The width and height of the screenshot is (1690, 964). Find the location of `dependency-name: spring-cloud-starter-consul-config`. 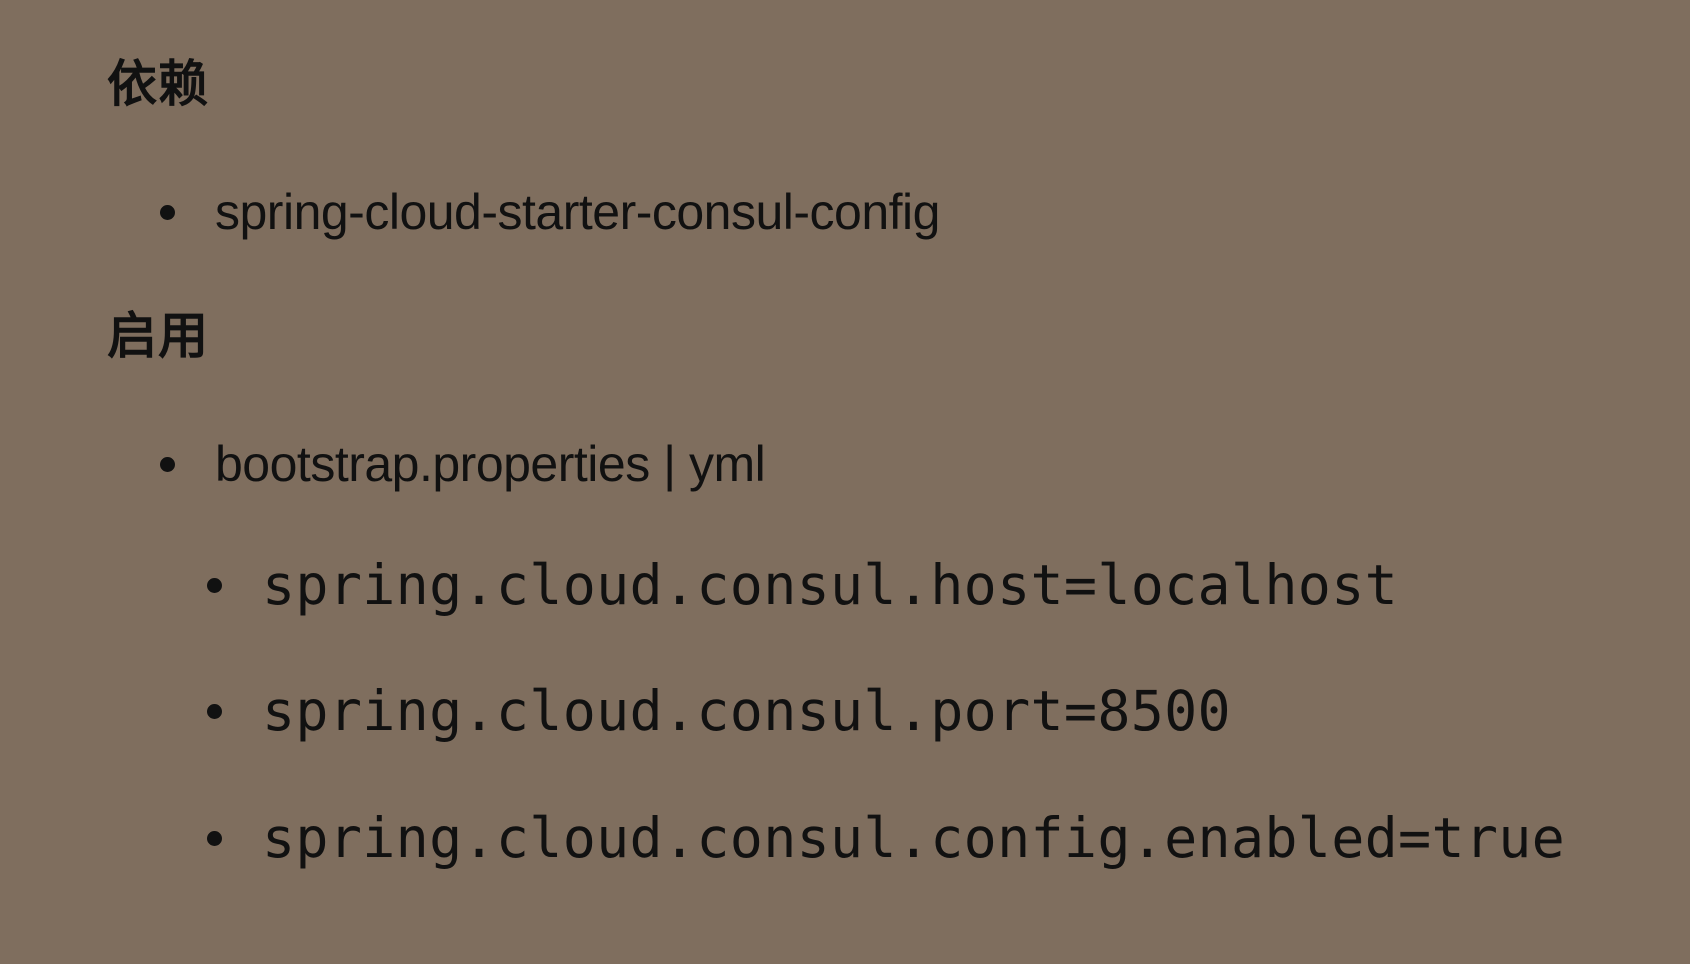

dependency-name: spring-cloud-starter-consul-config is located at coordinates (577, 212).